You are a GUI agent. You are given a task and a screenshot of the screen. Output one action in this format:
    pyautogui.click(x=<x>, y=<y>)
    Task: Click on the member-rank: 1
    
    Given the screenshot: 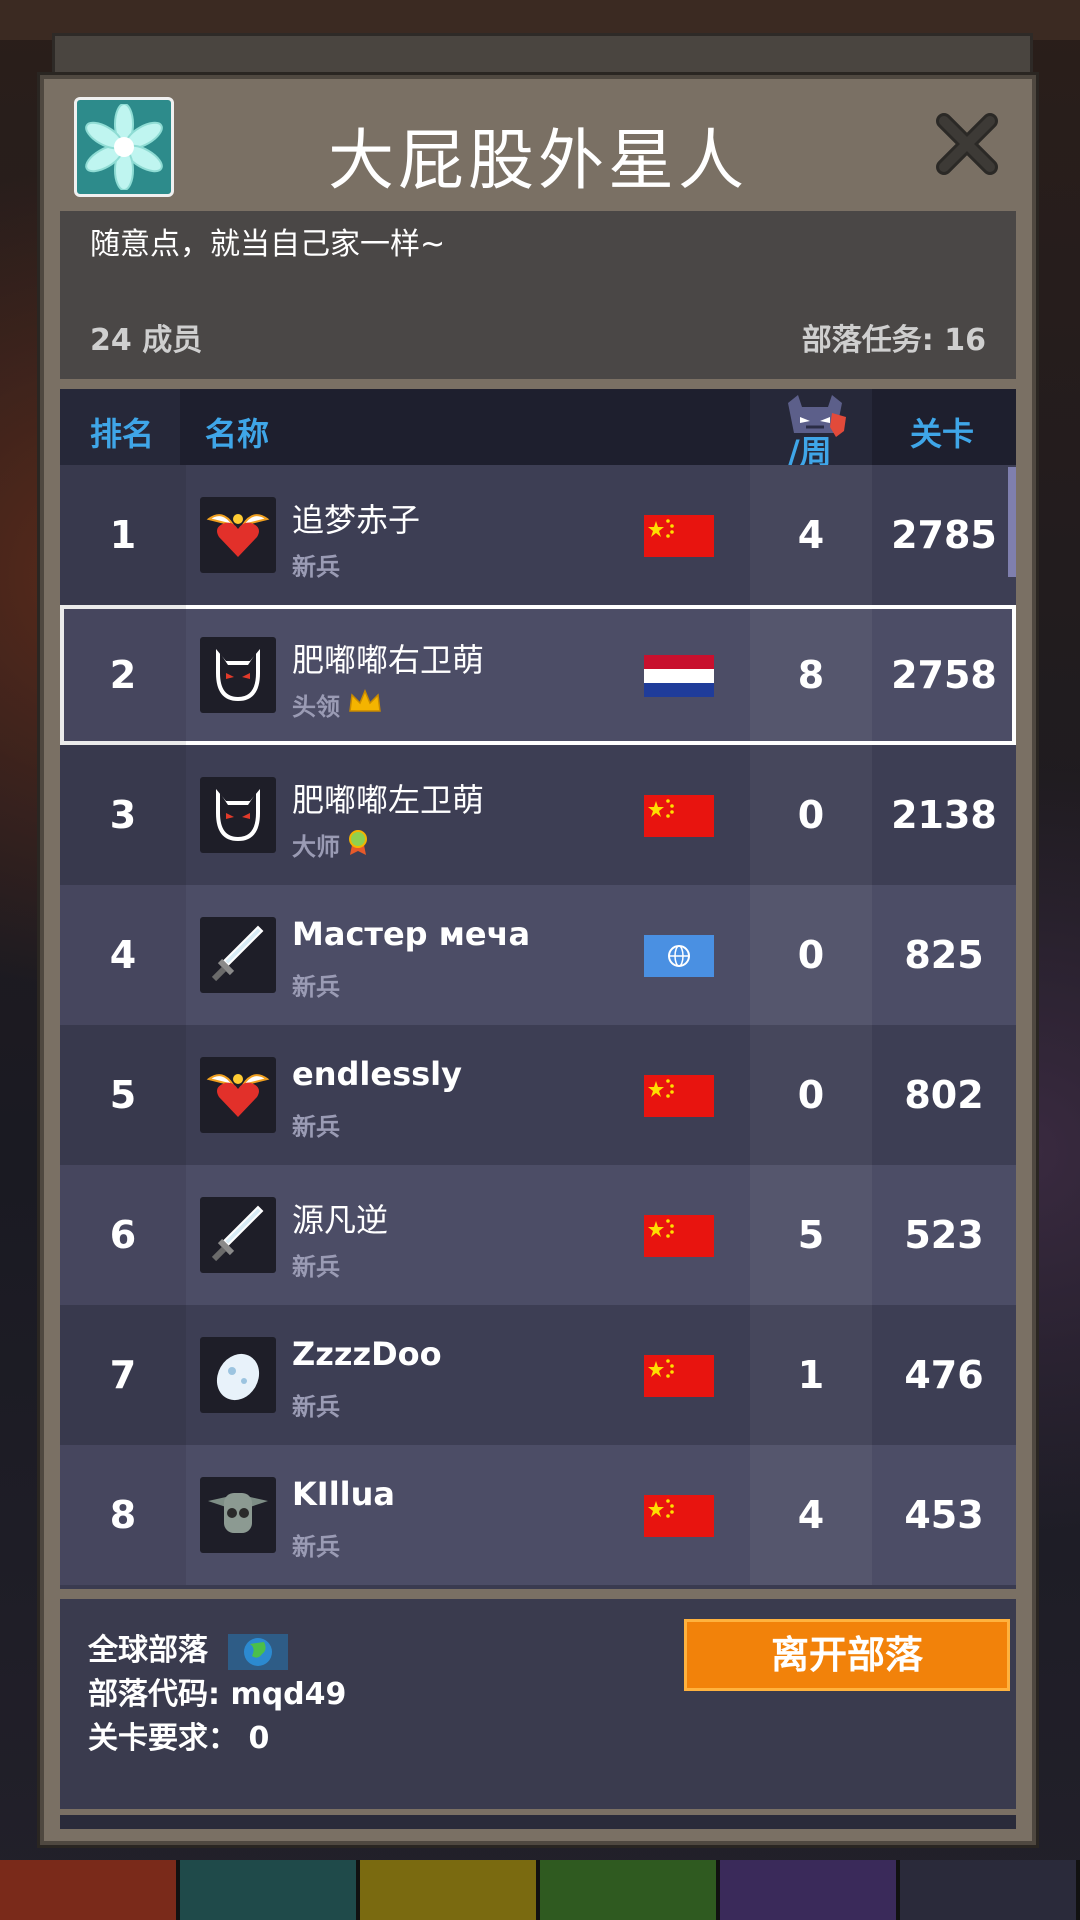 What is the action you would take?
    pyautogui.click(x=123, y=535)
    